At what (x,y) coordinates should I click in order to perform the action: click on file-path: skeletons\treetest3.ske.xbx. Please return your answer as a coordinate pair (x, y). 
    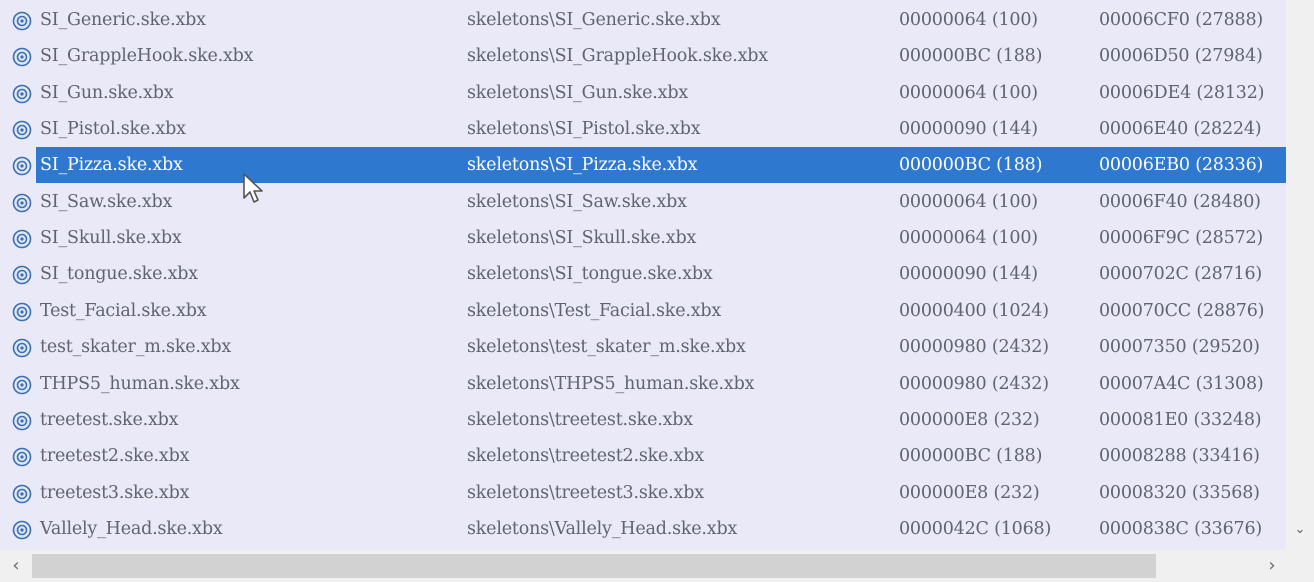
    Looking at the image, I should click on (585, 493).